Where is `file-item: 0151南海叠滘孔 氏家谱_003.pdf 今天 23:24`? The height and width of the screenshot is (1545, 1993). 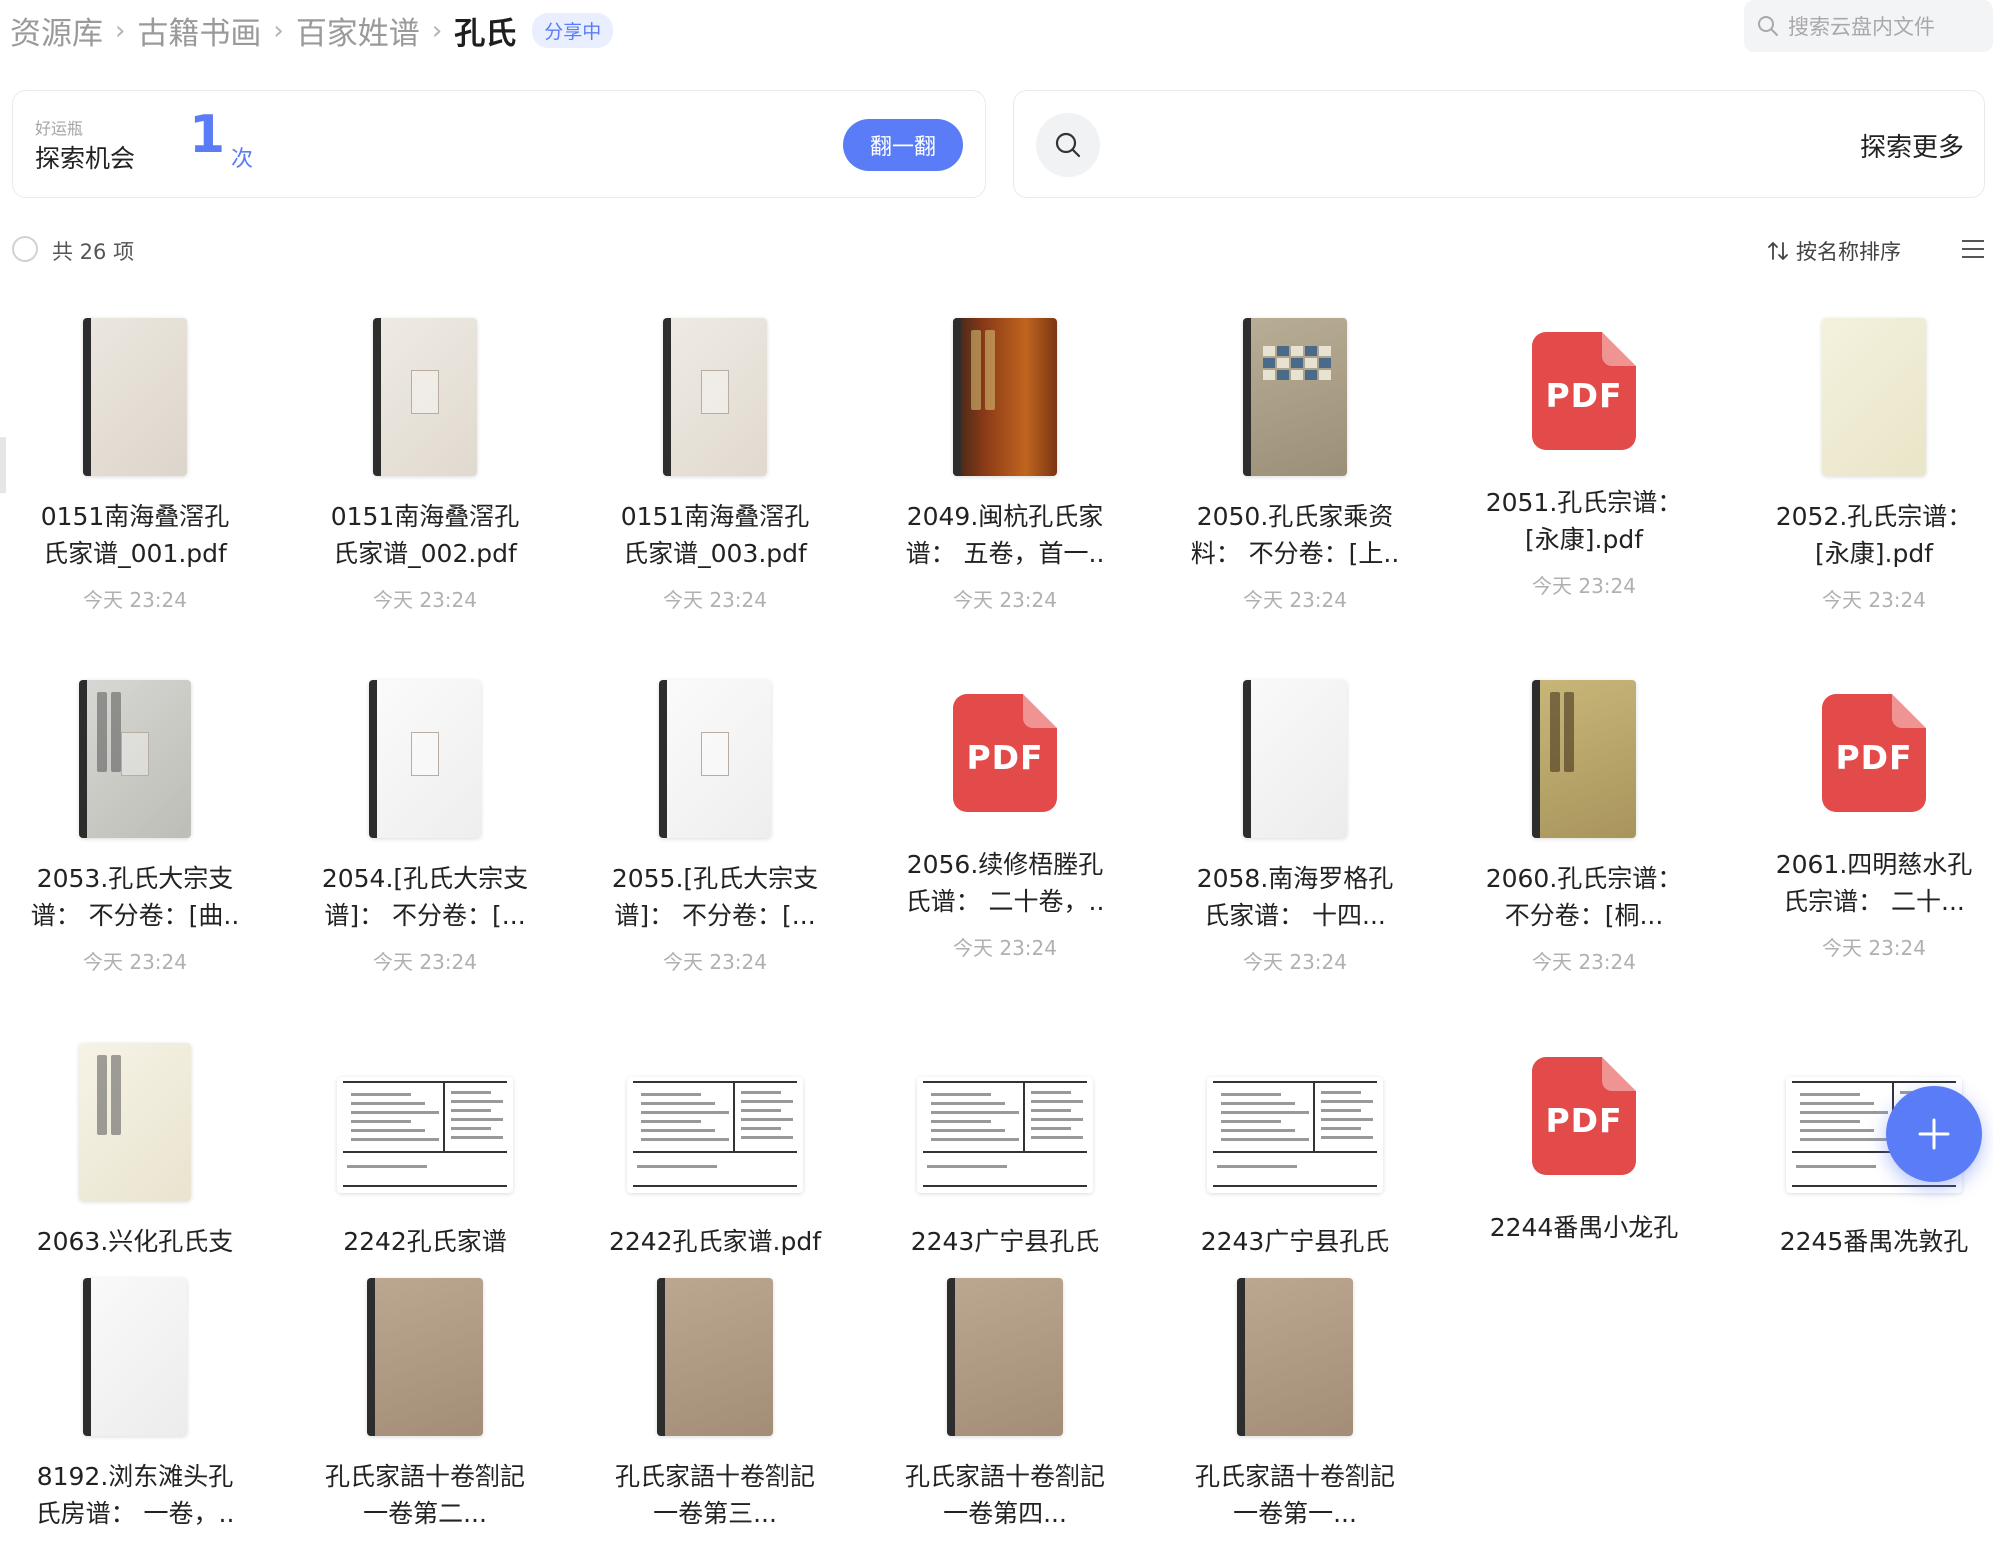
file-item: 0151南海叠滘孔 氏家谱_003.pdf 今天 23:24 is located at coordinates (715, 456).